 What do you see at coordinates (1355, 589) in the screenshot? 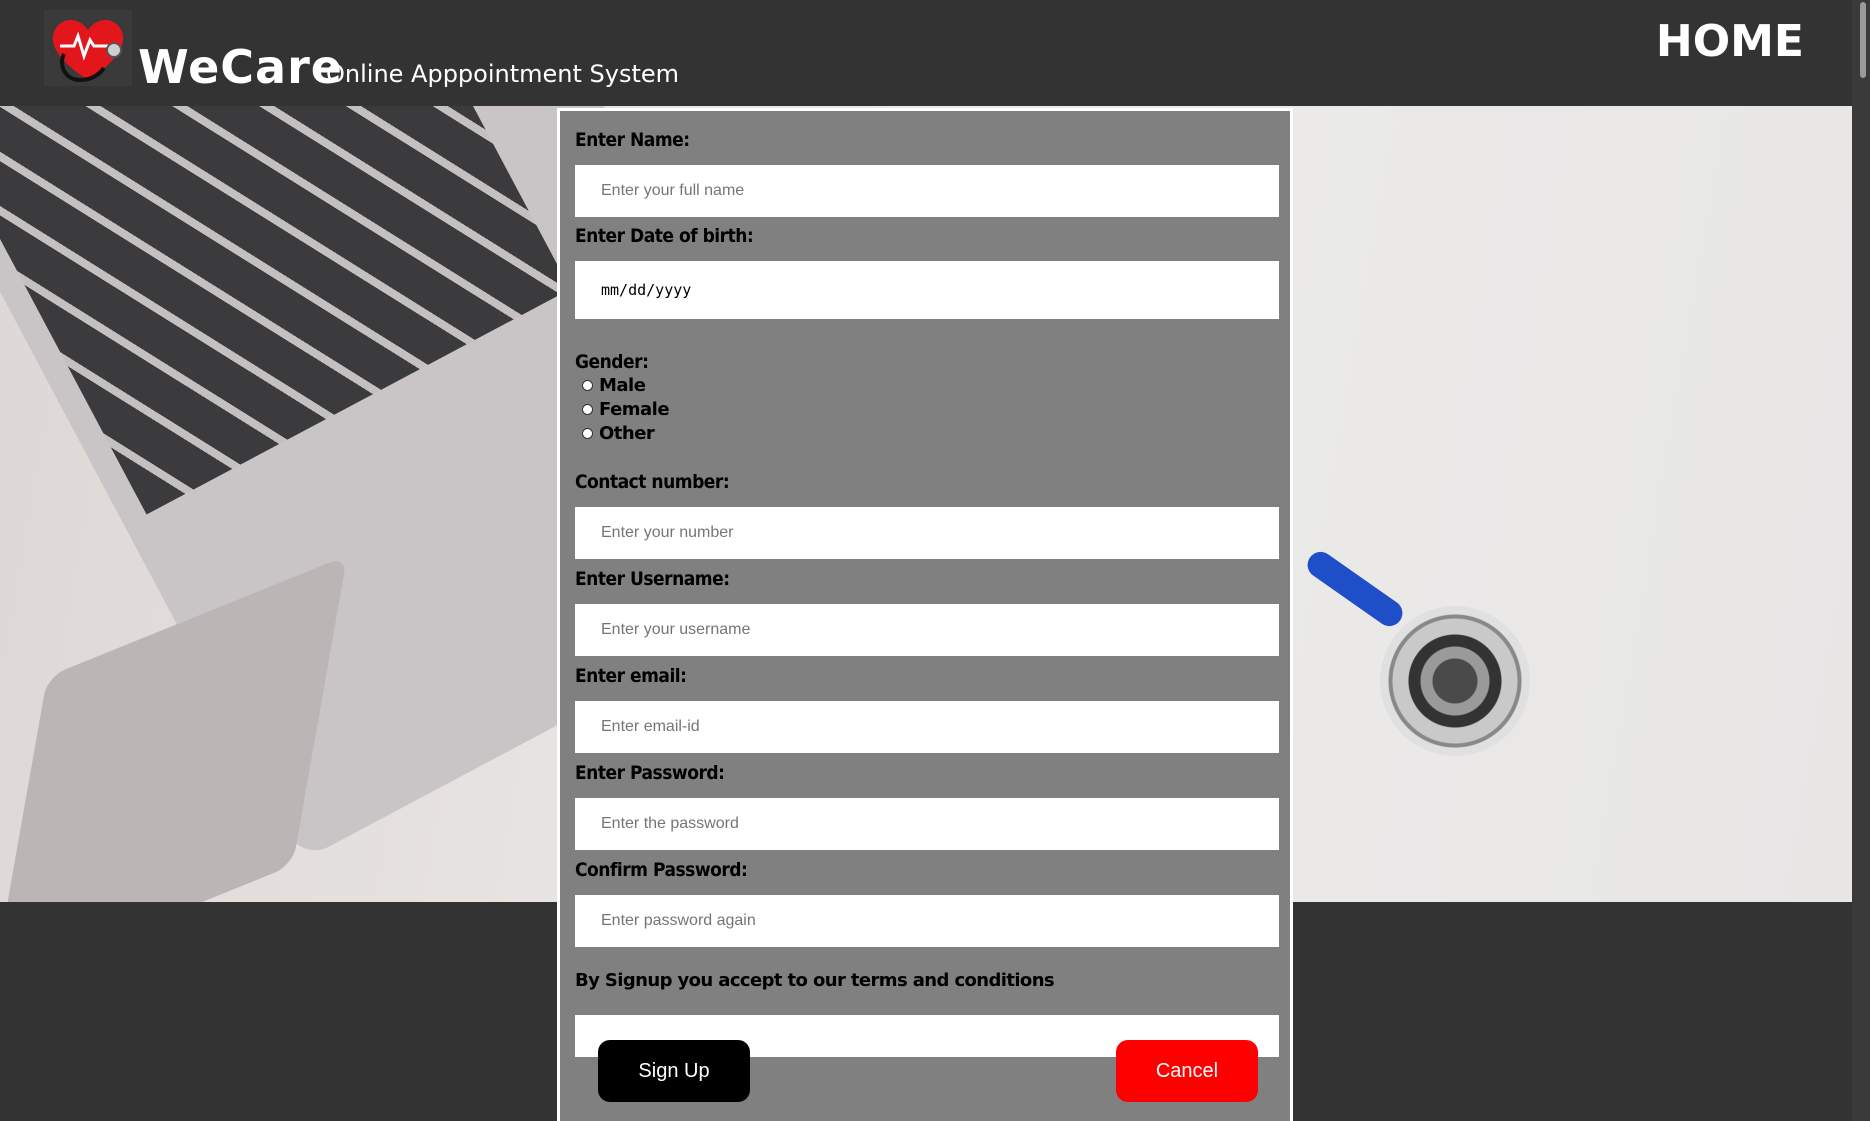
I see `stethoscope-tube` at bounding box center [1355, 589].